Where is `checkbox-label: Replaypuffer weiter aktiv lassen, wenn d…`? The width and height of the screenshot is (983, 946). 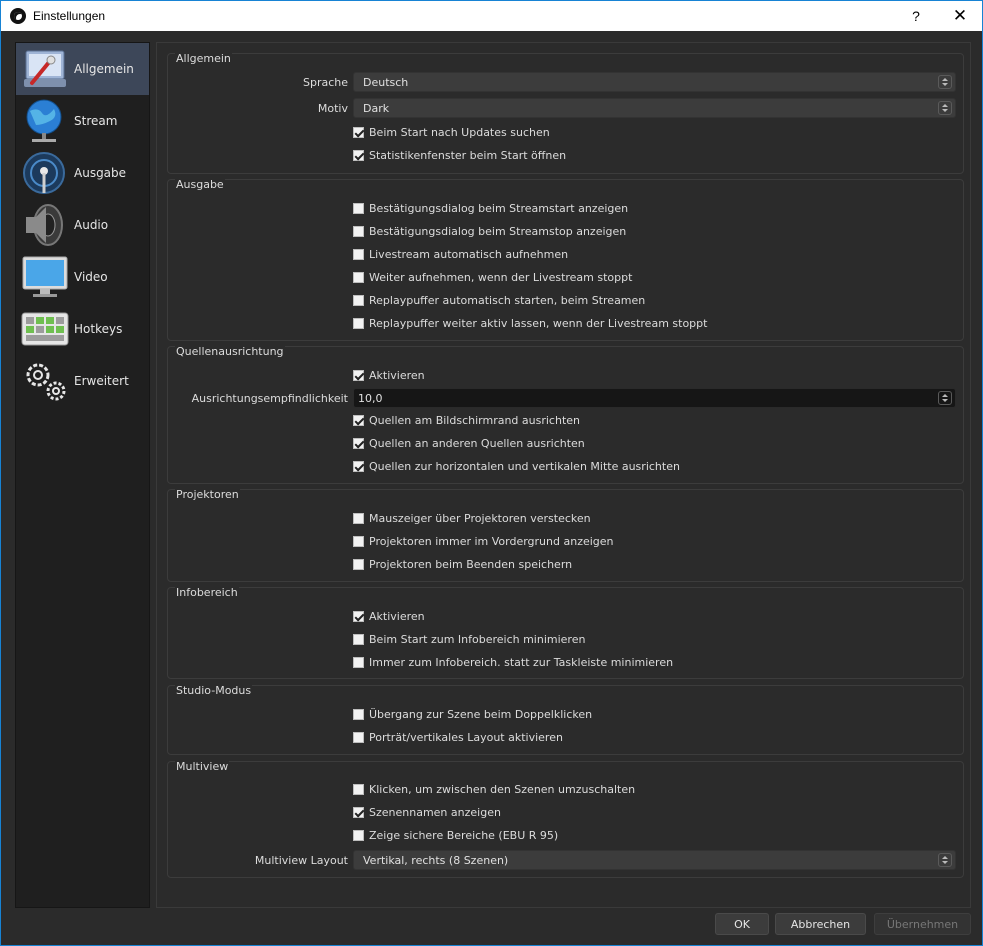 checkbox-label: Replaypuffer weiter aktiv lassen, wenn d… is located at coordinates (538, 323).